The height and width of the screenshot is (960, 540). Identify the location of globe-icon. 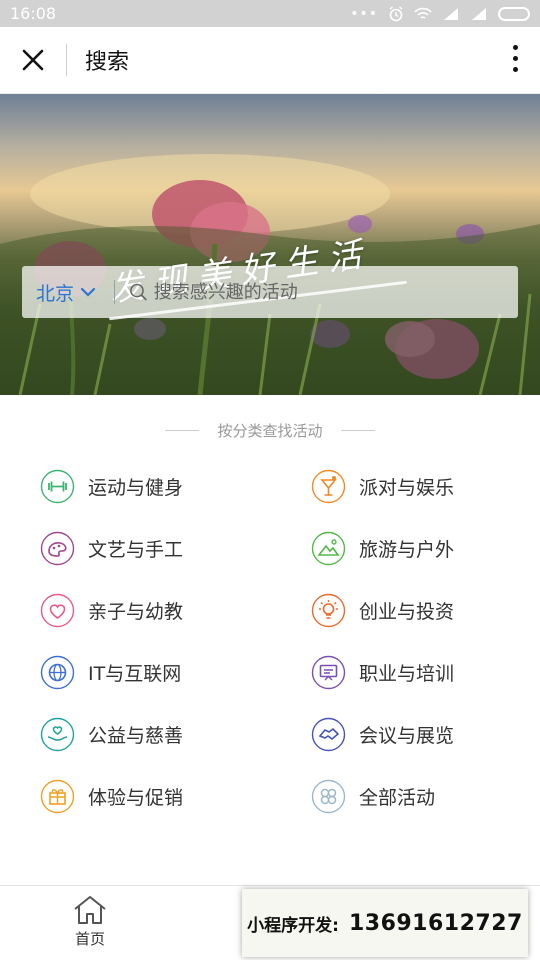
(57, 672).